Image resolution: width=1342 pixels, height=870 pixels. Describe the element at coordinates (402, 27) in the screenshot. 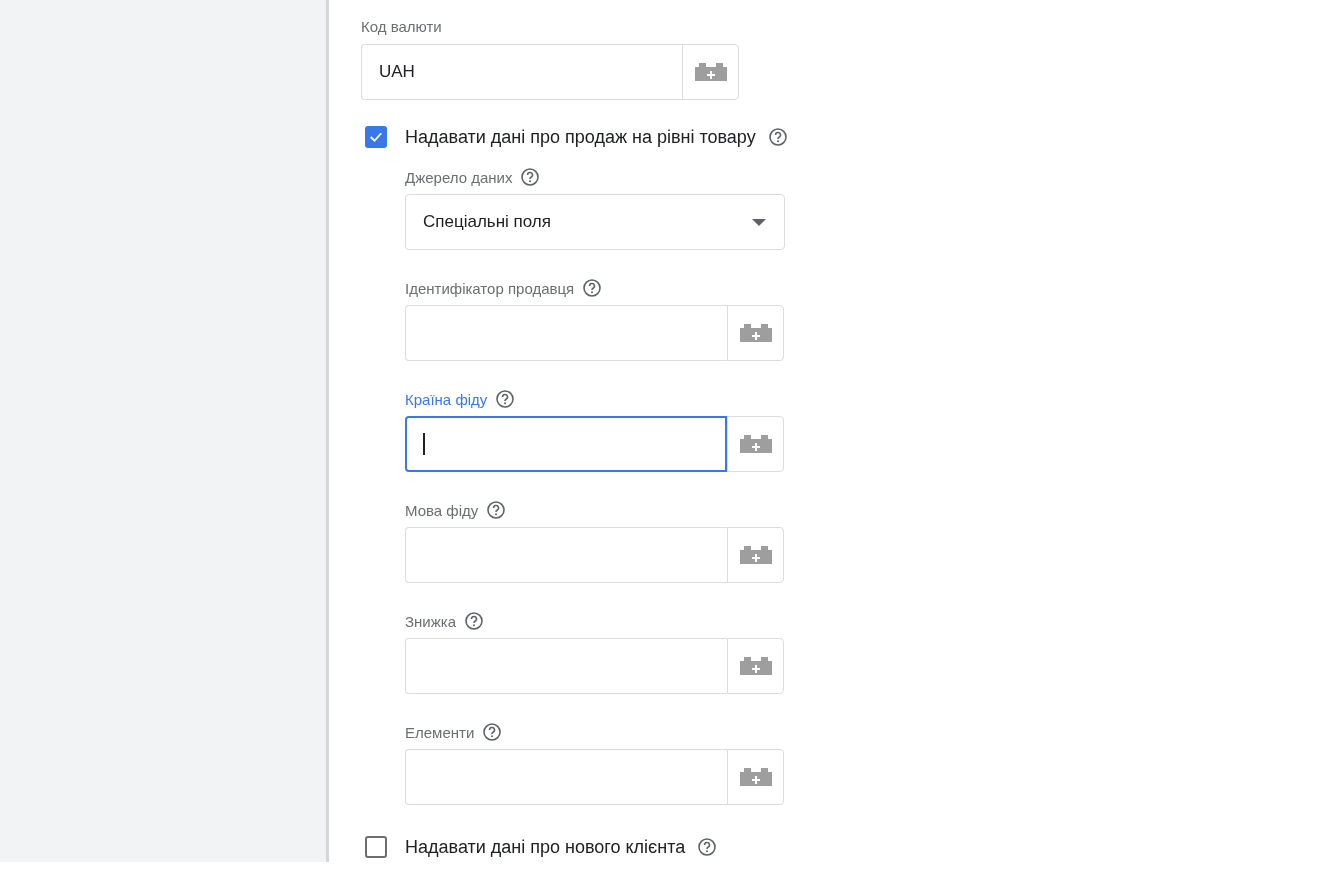

I see `field-label: Код валюти` at that location.